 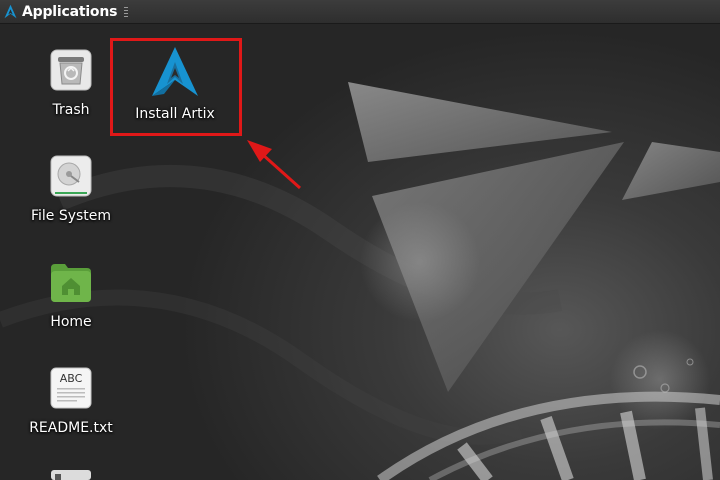 I want to click on desktop-icon-readme: ABC README.txt, so click(x=71, y=401).